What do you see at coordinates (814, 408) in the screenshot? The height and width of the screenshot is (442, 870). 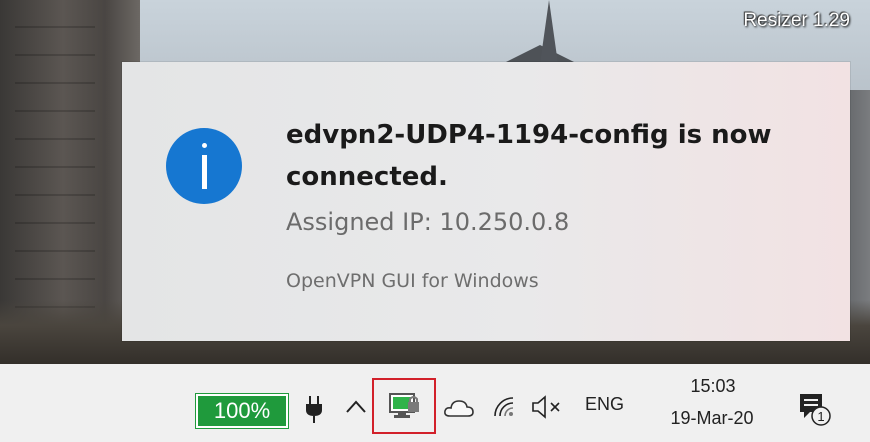 I see `notifications-icon: 1` at bounding box center [814, 408].